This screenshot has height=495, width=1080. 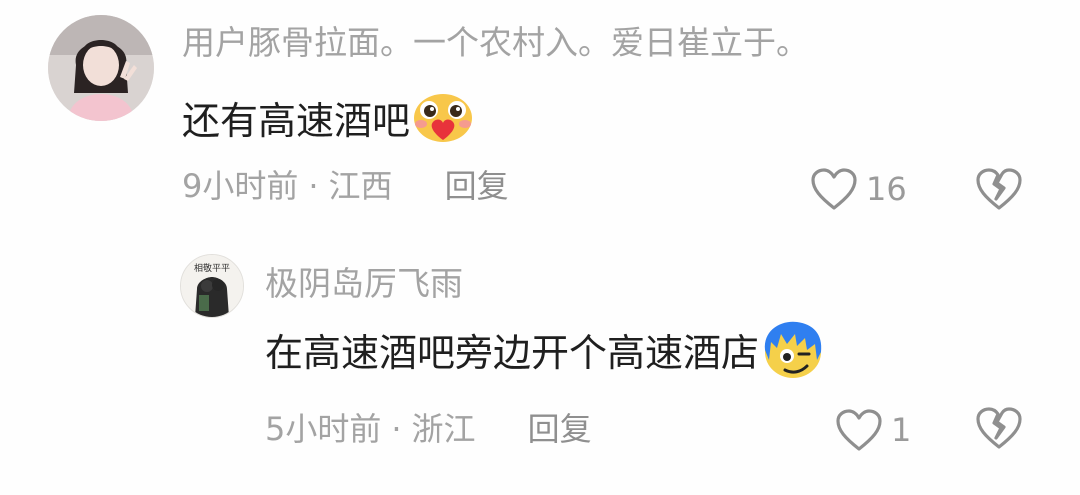 What do you see at coordinates (360, 186) in the screenshot?
I see `comment-location: 江西` at bounding box center [360, 186].